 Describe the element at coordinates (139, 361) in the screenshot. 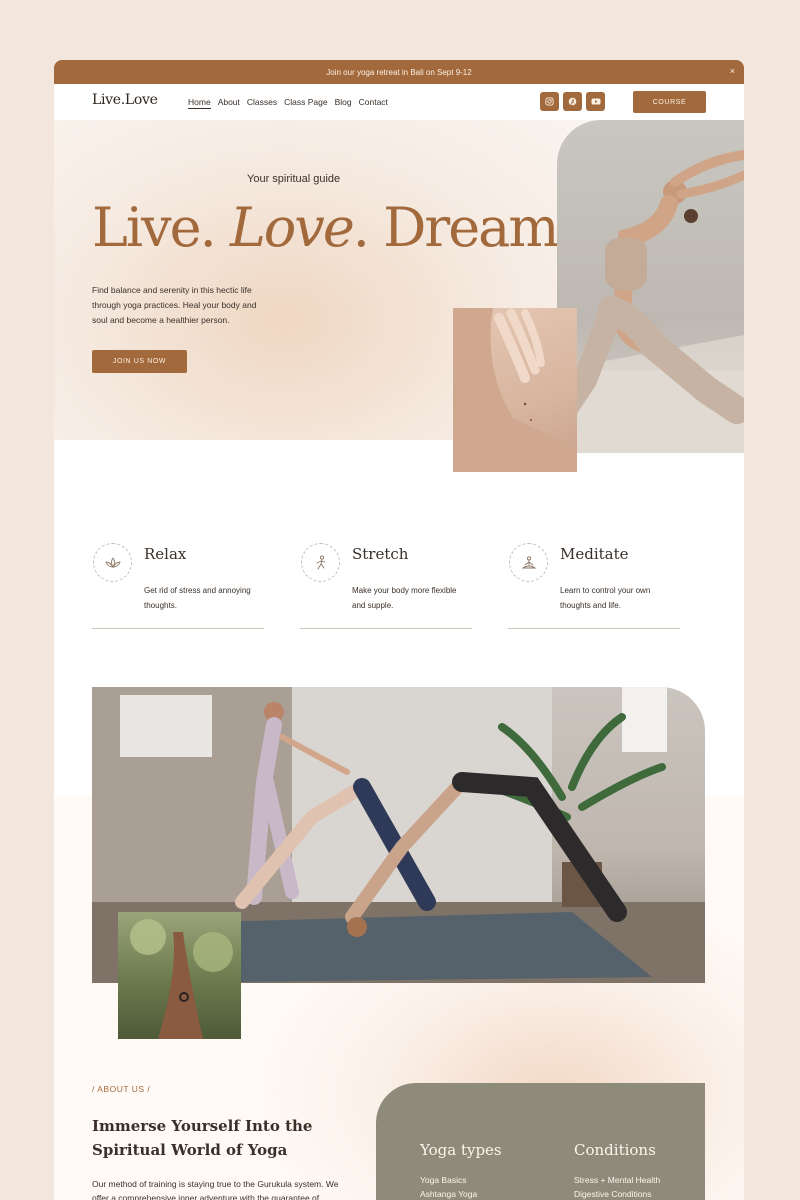

I see `join-us-button: JOIN US NOW` at that location.